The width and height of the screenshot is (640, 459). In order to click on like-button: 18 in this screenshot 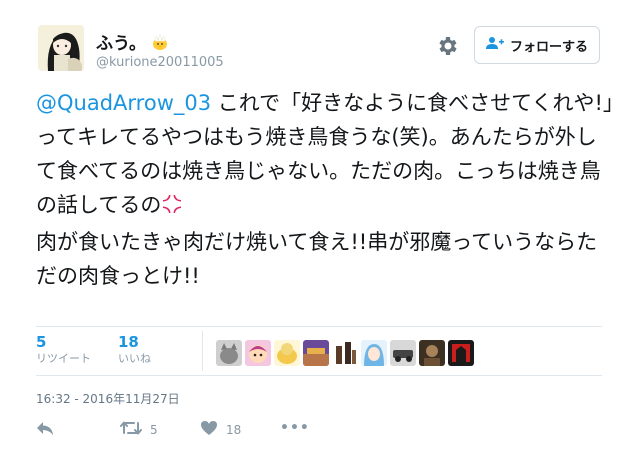, I will do `click(220, 429)`.